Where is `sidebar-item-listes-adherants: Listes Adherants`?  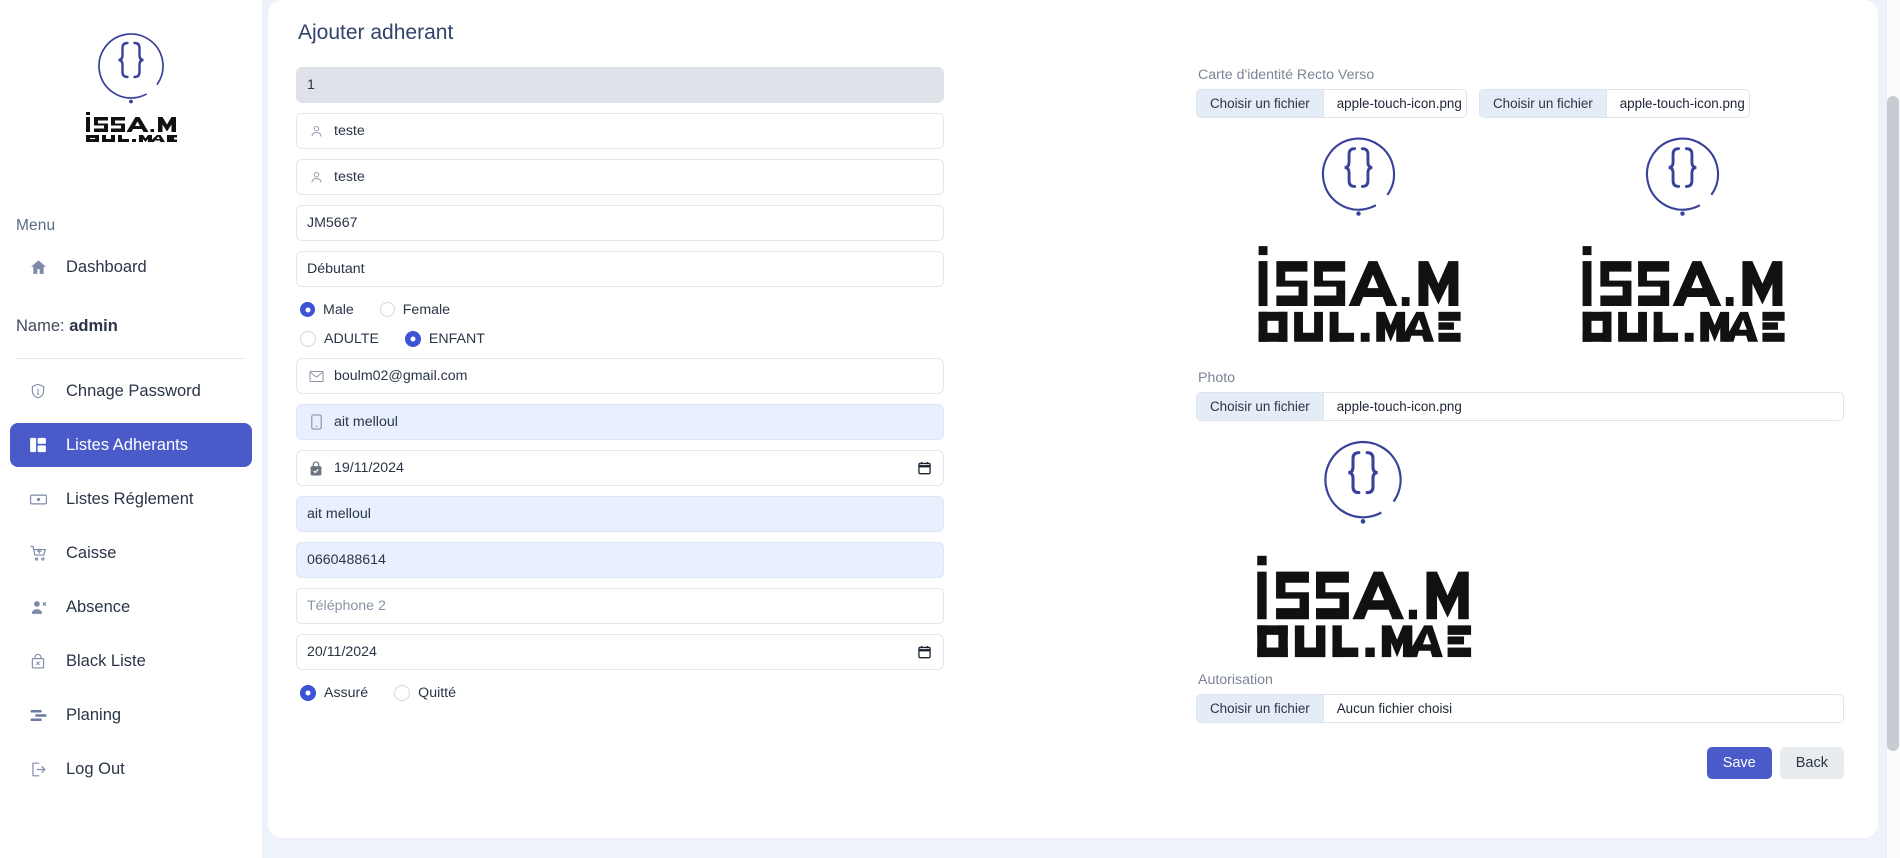
sidebar-item-listes-adherants: Listes Adherants is located at coordinates (131, 445).